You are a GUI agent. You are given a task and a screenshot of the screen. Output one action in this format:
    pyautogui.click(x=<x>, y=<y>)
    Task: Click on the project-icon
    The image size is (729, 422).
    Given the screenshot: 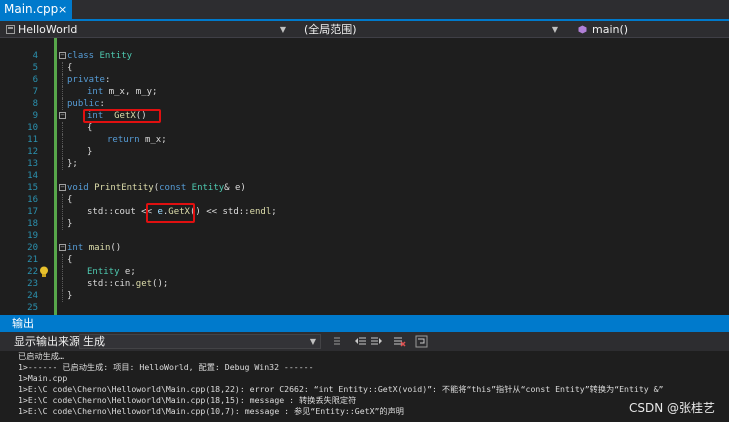 What is the action you would take?
    pyautogui.click(x=10, y=29)
    